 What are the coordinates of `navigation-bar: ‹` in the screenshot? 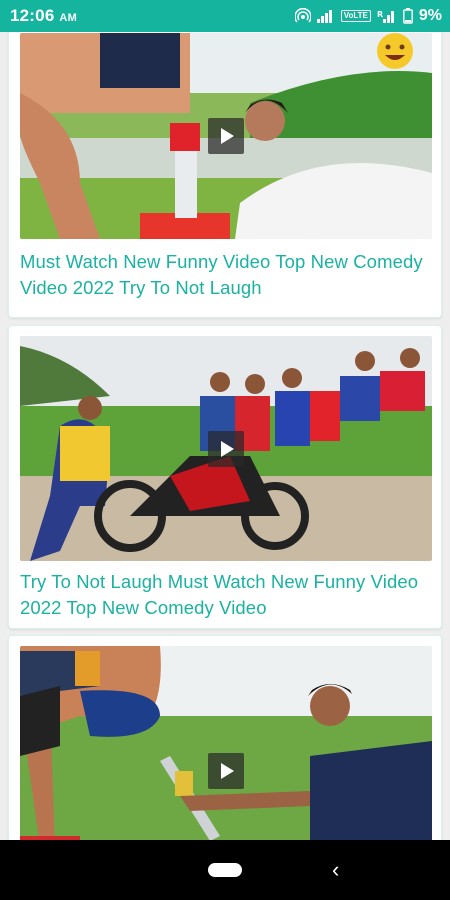 It's located at (225, 870).